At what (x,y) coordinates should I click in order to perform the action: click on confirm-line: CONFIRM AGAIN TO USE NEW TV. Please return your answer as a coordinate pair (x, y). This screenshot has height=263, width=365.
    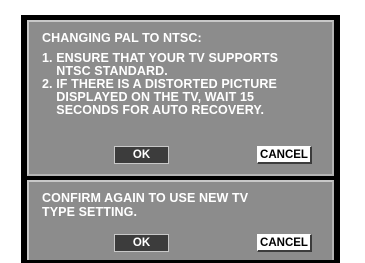
    Looking at the image, I should click on (145, 198).